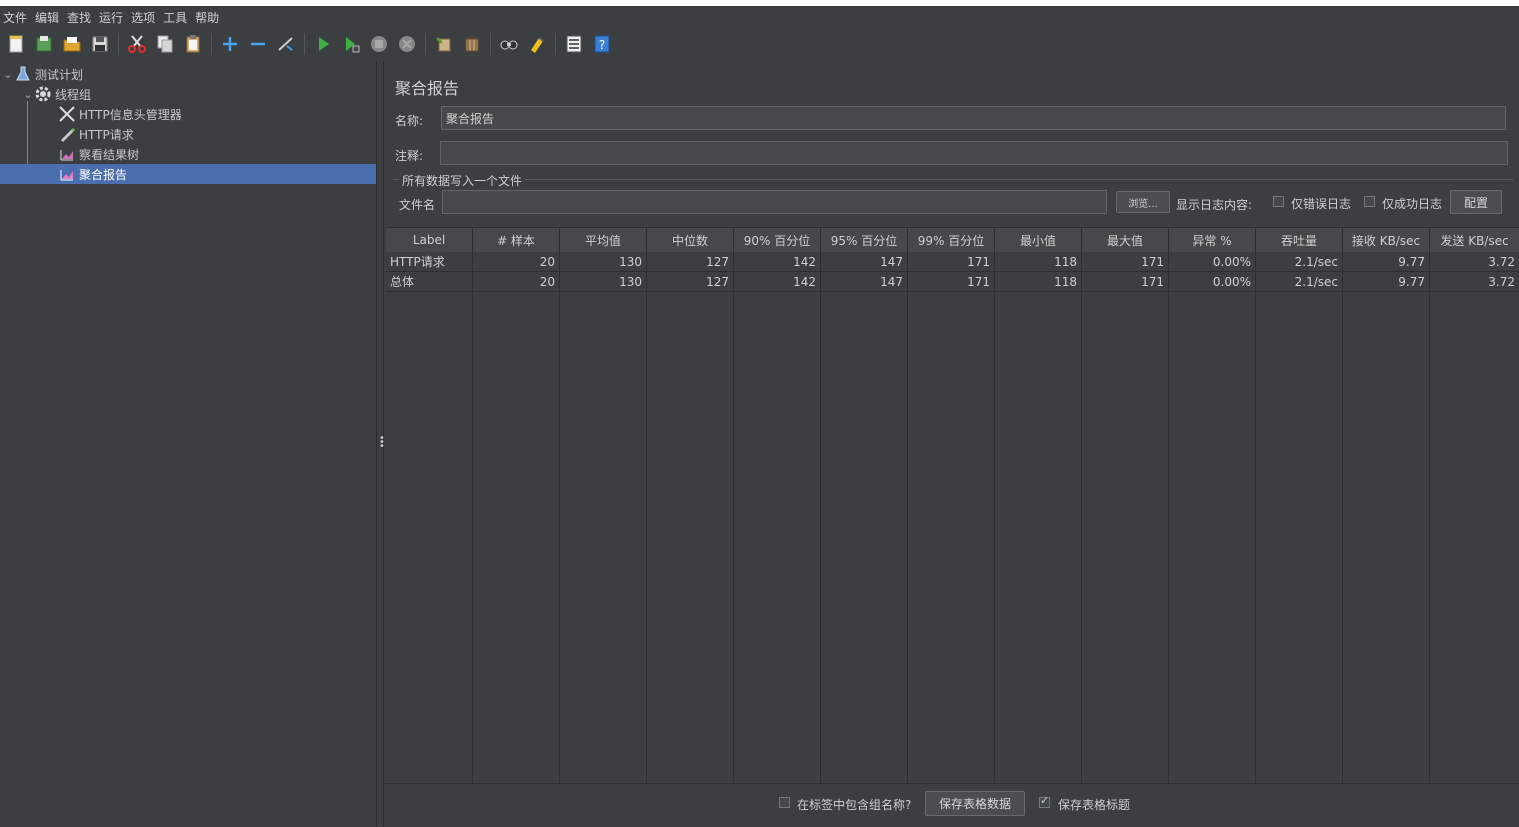  Describe the element at coordinates (188, 134) in the screenshot. I see `tree-item-http-request: HTTP请求` at that location.